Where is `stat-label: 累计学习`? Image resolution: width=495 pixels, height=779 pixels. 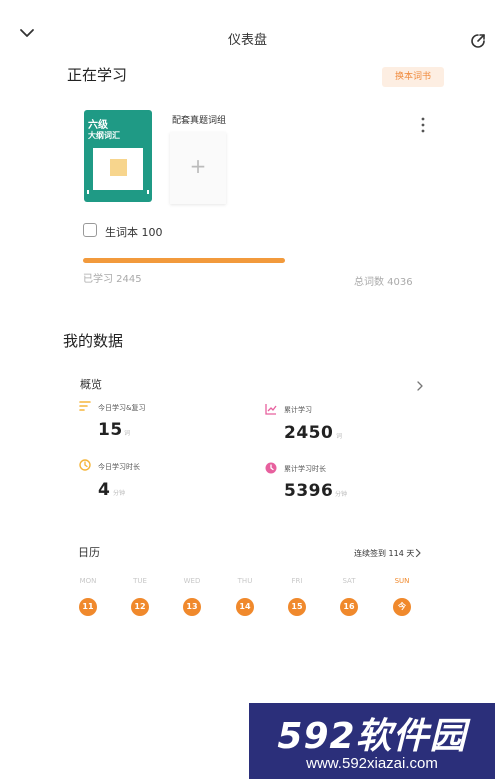 stat-label: 累计学习 is located at coordinates (298, 410).